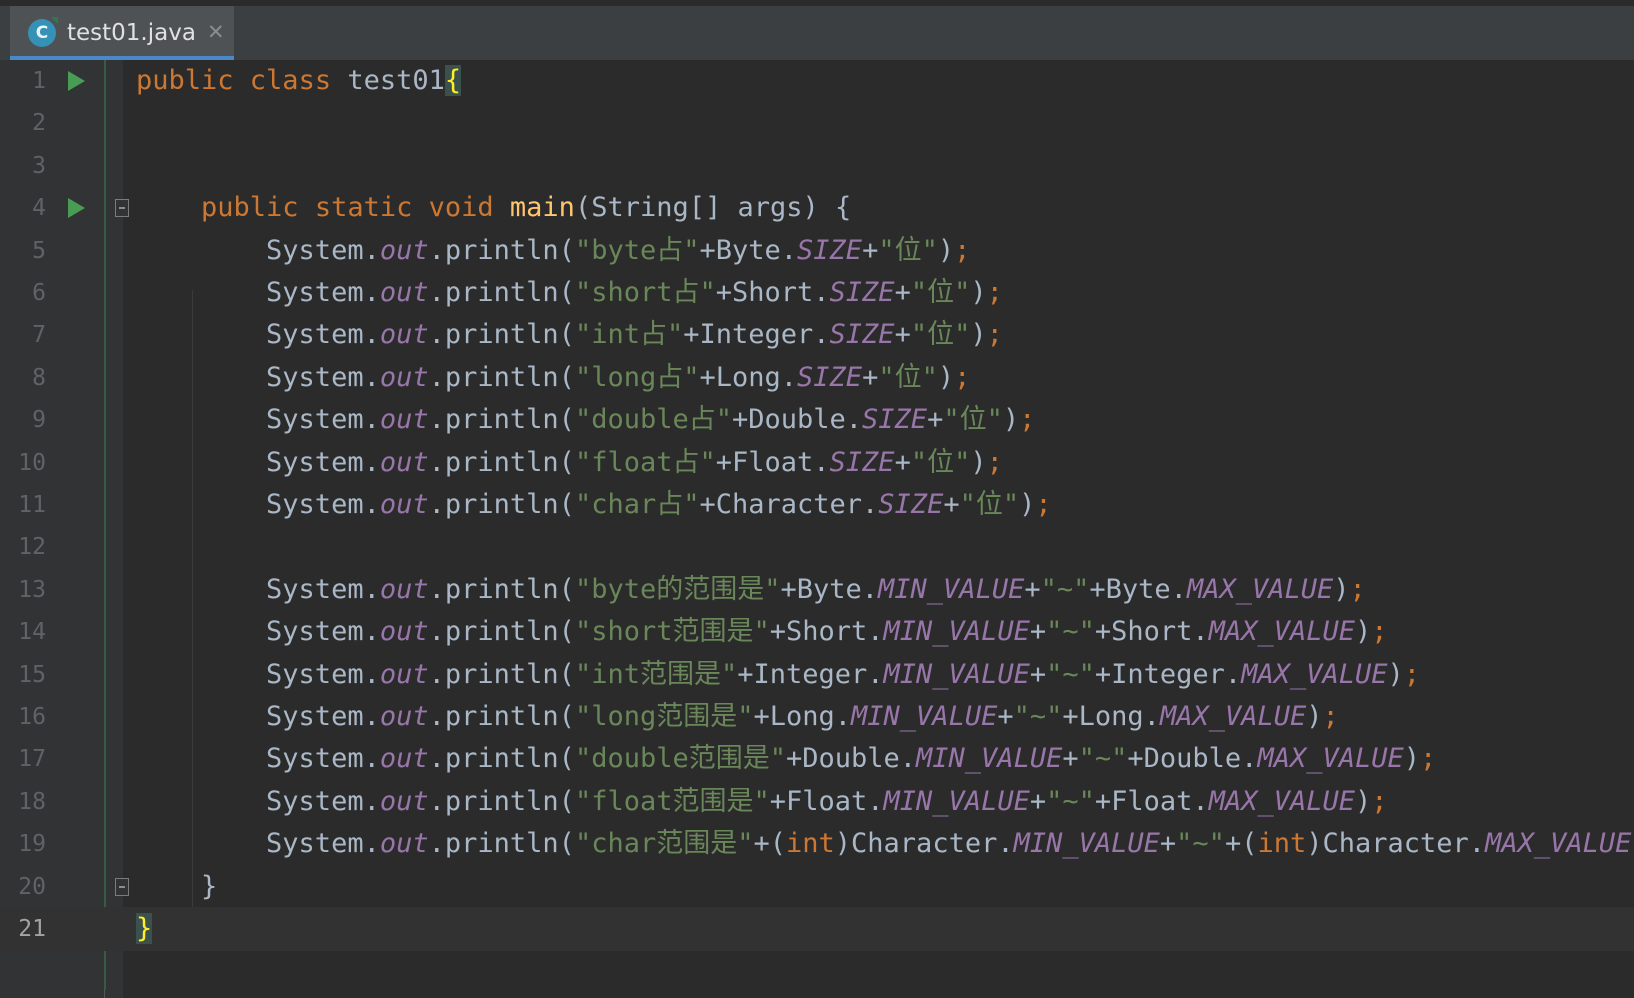 The image size is (1634, 998). I want to click on string-literal: "byte占", so click(637, 250).